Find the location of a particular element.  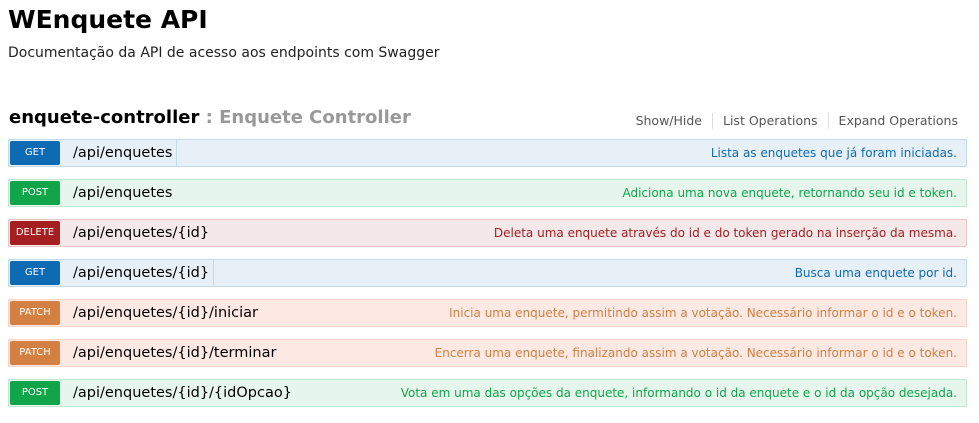

controller-name-link: enquete-controller is located at coordinates (104, 117).